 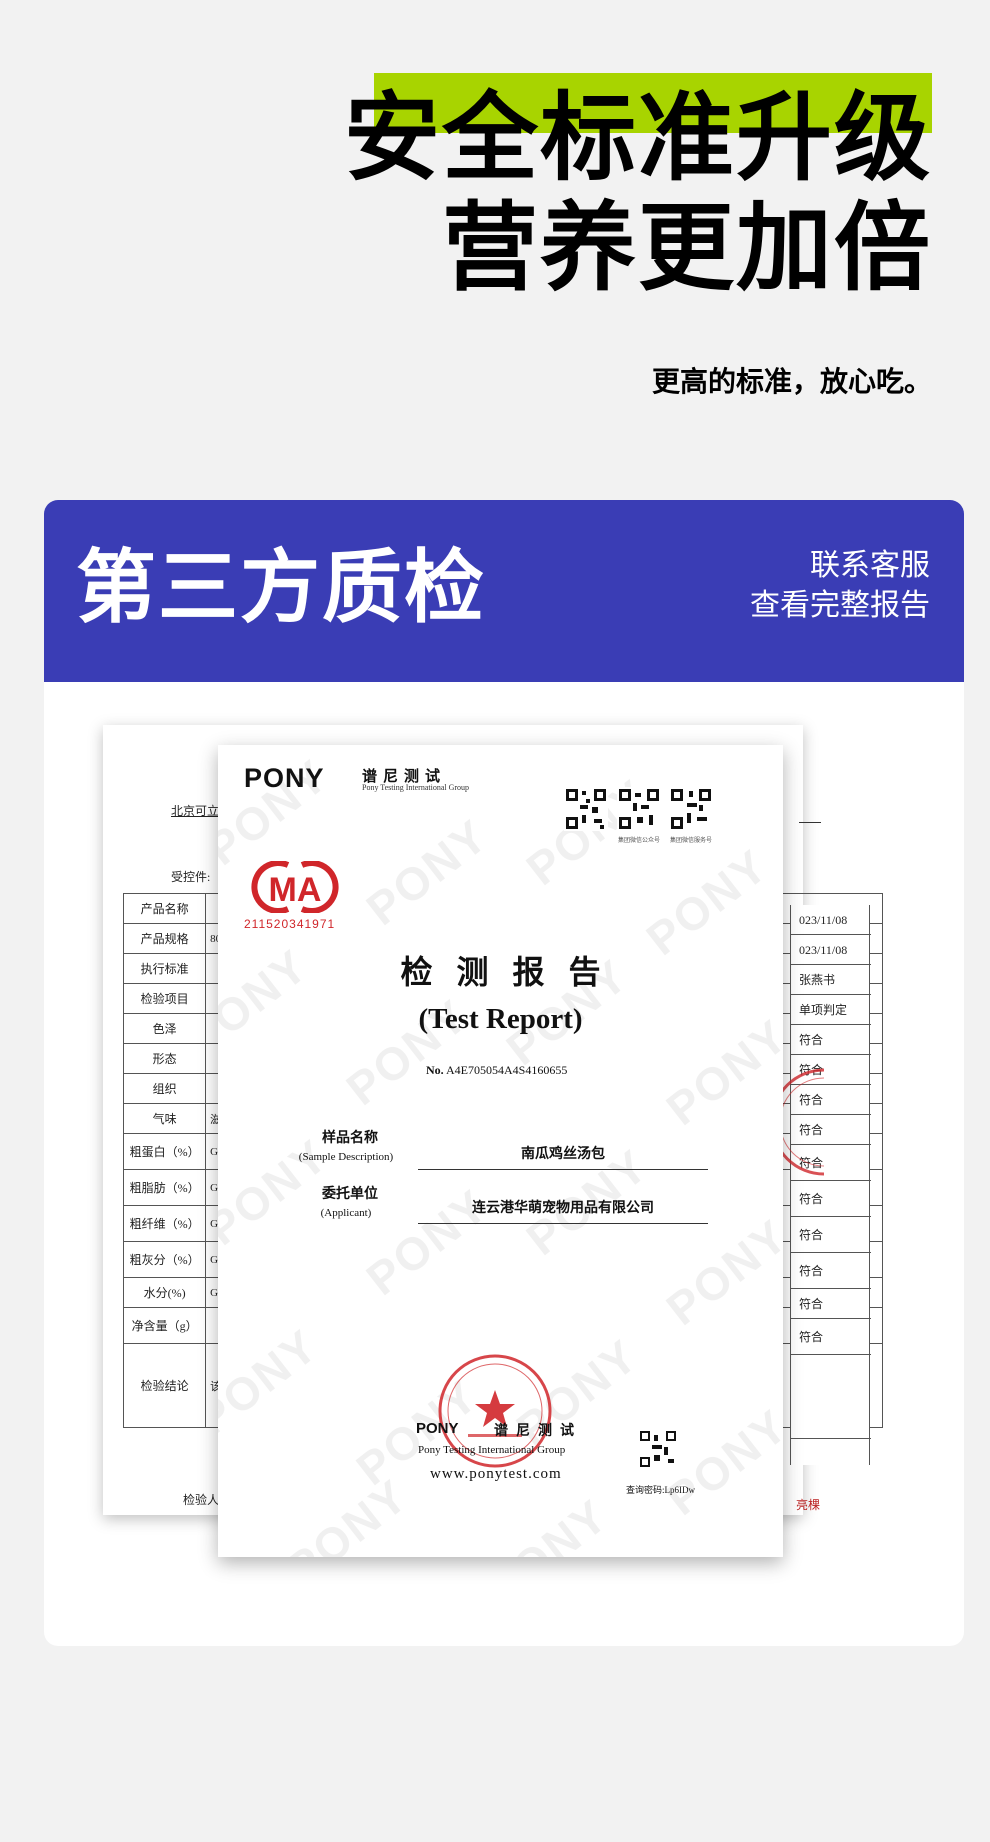 I want to click on cma-logo-icon: MA, so click(x=295, y=887).